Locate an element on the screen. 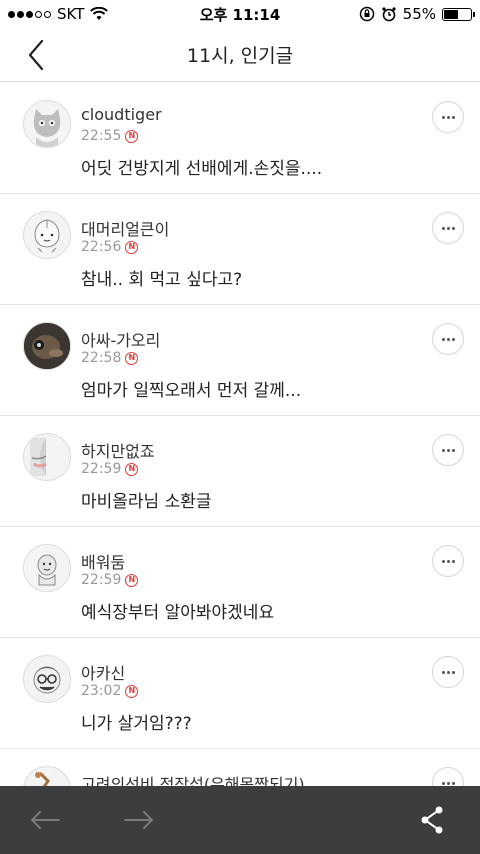 The image size is (480, 854). battery-percent: 55% is located at coordinates (419, 14).